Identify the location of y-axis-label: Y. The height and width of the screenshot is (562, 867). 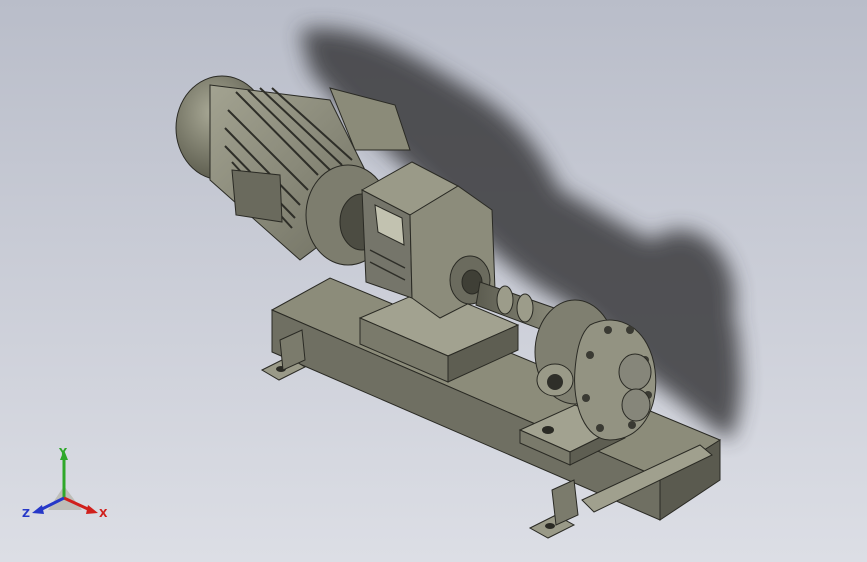
(63, 452).